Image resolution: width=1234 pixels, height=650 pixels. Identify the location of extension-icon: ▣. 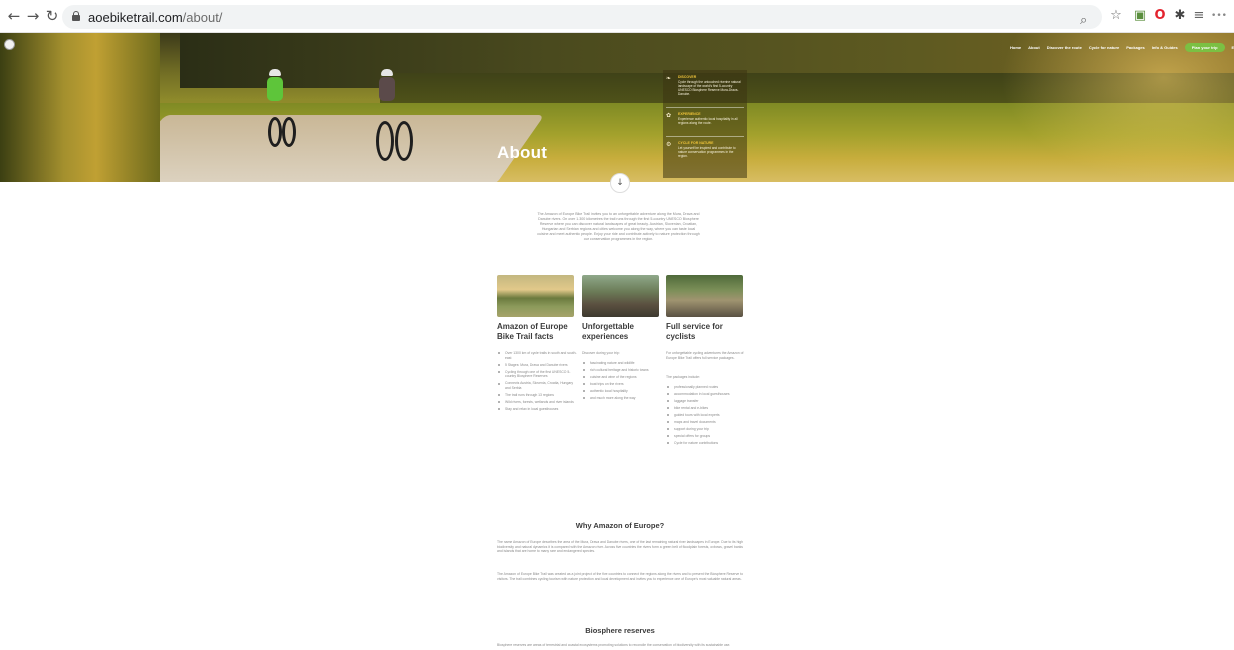
(1140, 16).